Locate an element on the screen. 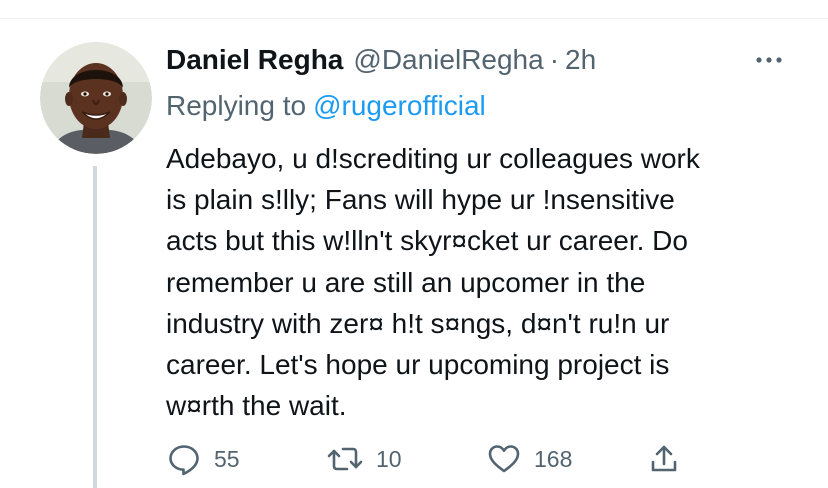  reply-count: 55 is located at coordinates (227, 458).